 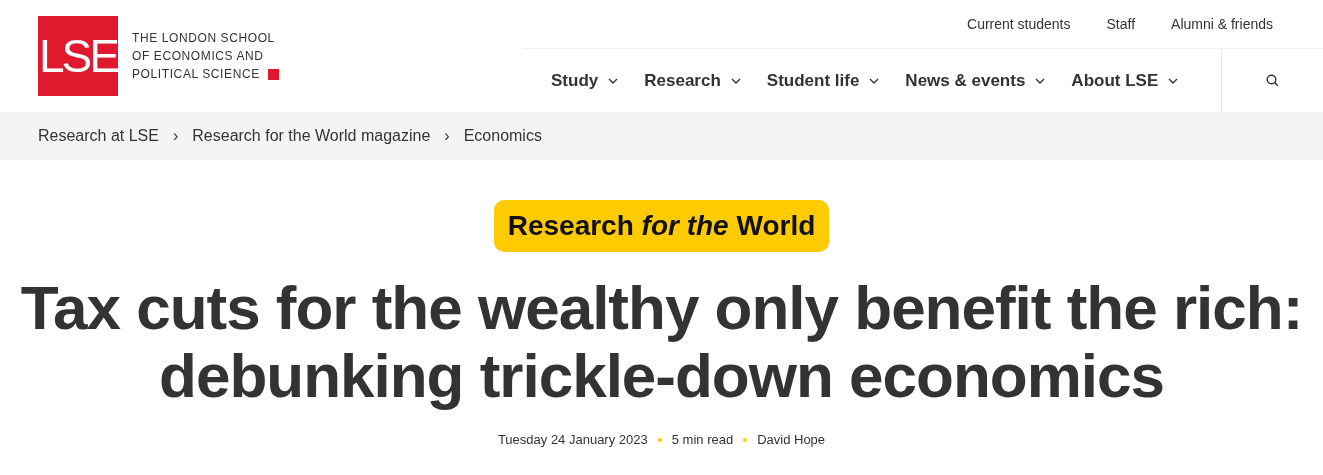 I want to click on utility-link: Current students, so click(x=1019, y=24).